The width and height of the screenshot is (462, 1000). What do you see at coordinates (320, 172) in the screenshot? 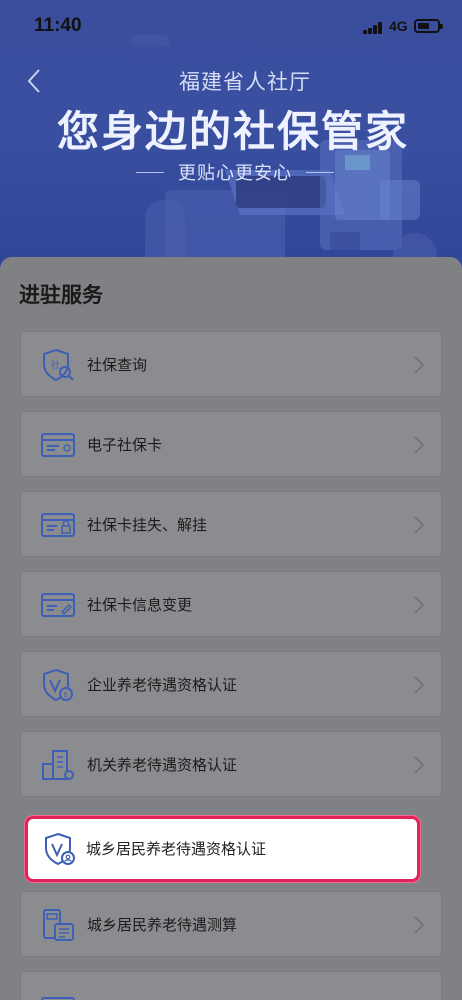
I see `tagline-divider-right` at bounding box center [320, 172].